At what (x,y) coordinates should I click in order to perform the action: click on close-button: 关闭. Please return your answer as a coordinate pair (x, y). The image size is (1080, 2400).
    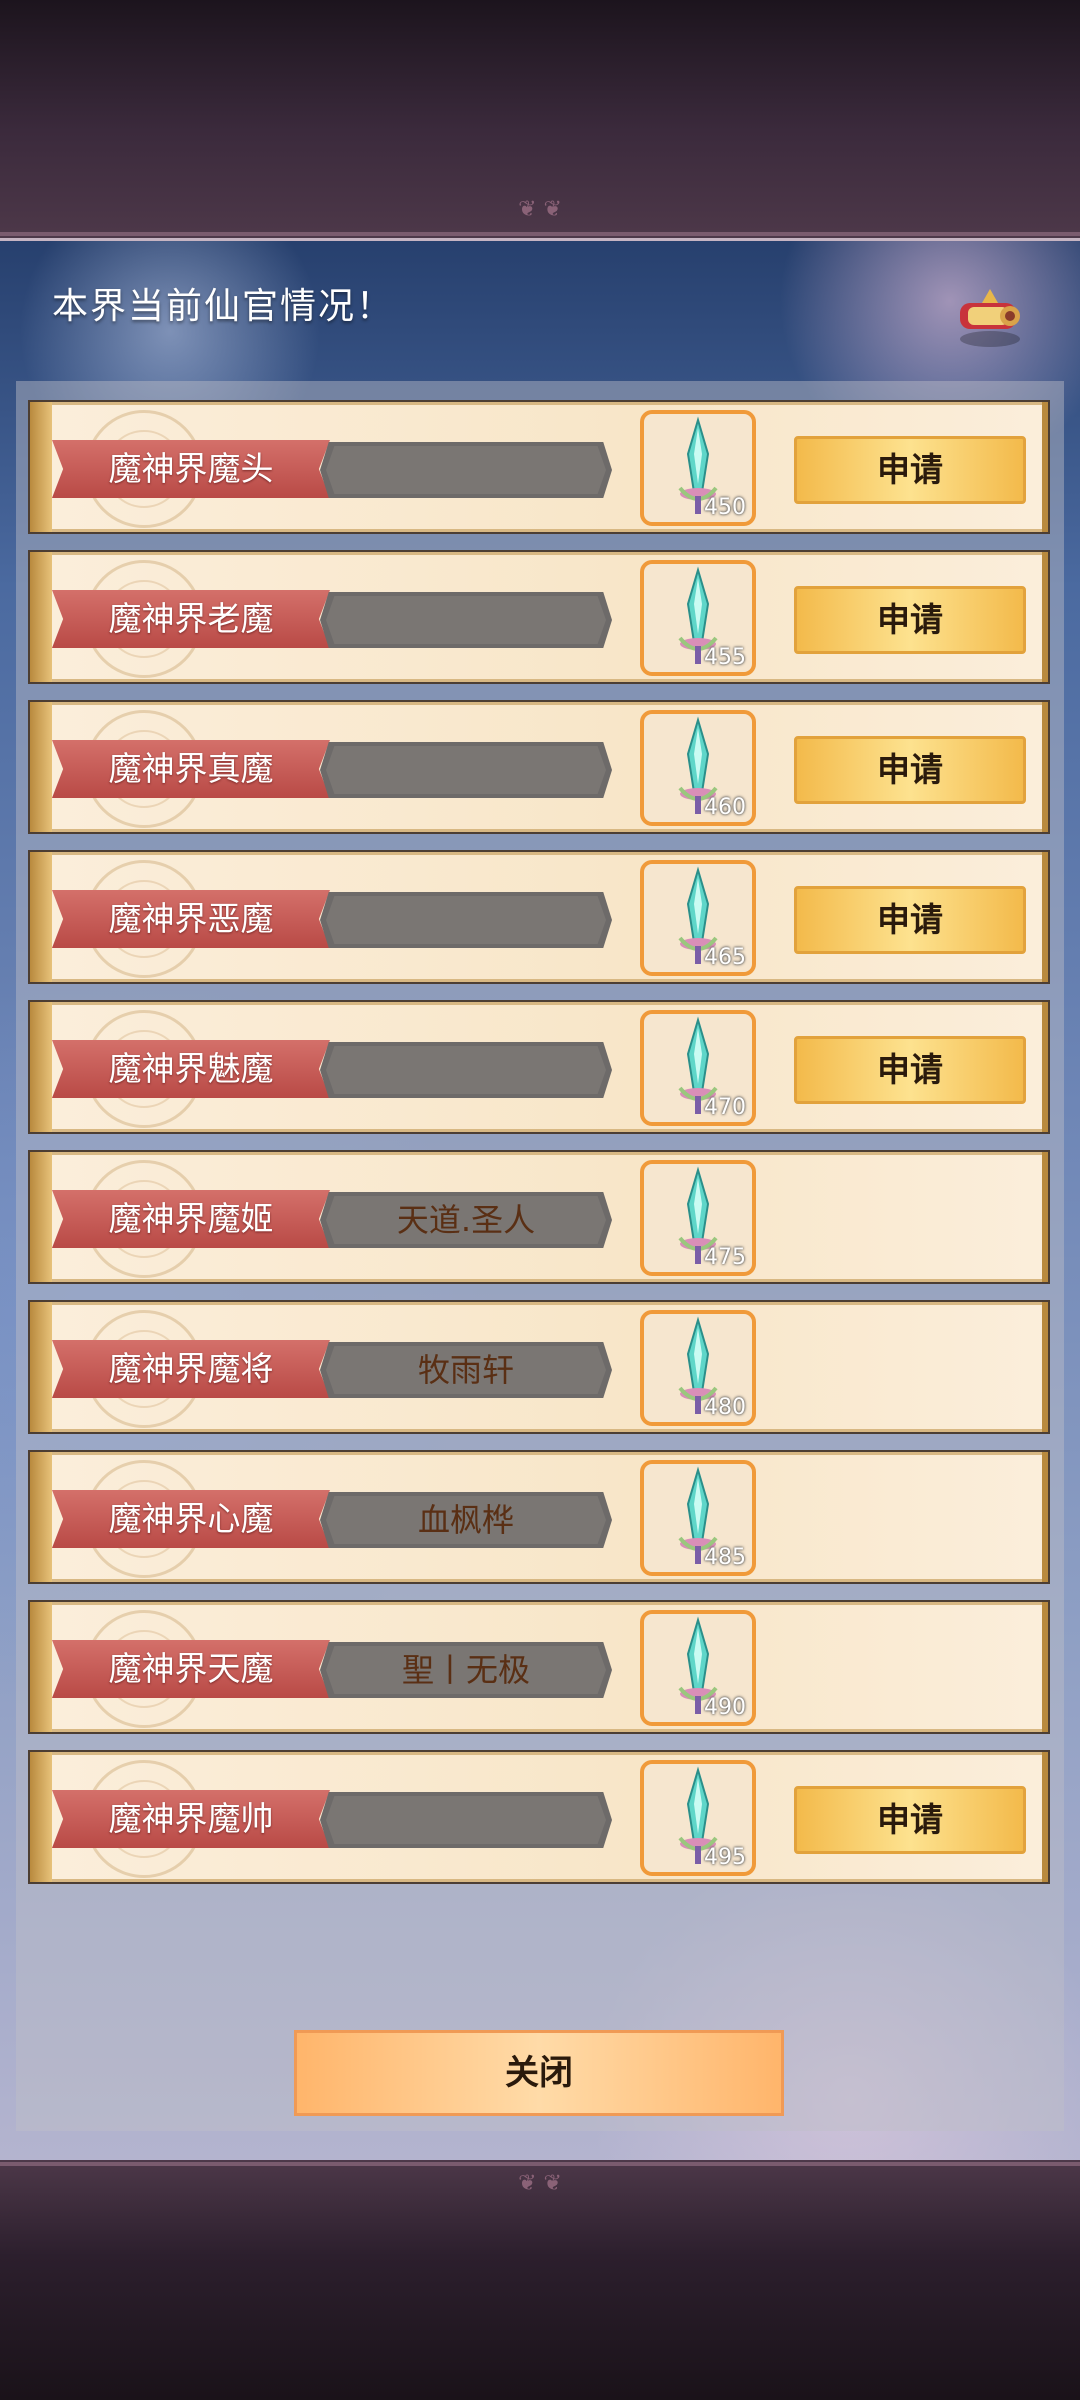
    Looking at the image, I should click on (539, 2073).